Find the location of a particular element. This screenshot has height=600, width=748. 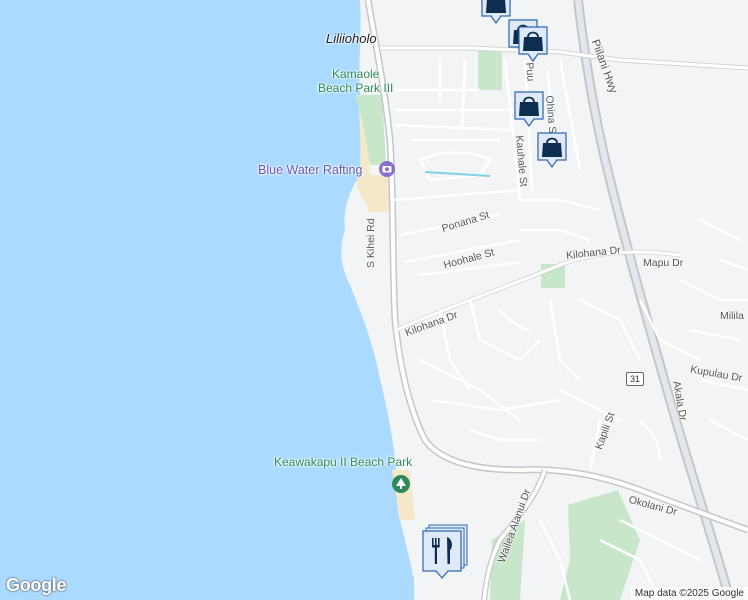

label-kamaole-beach-park: Kamaole Beach Park III is located at coordinates (355, 81).